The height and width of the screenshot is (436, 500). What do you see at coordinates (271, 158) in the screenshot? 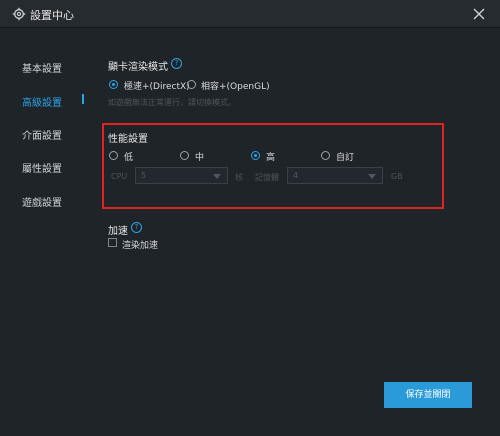
I see `radio-performance-high-label: 高` at bounding box center [271, 158].